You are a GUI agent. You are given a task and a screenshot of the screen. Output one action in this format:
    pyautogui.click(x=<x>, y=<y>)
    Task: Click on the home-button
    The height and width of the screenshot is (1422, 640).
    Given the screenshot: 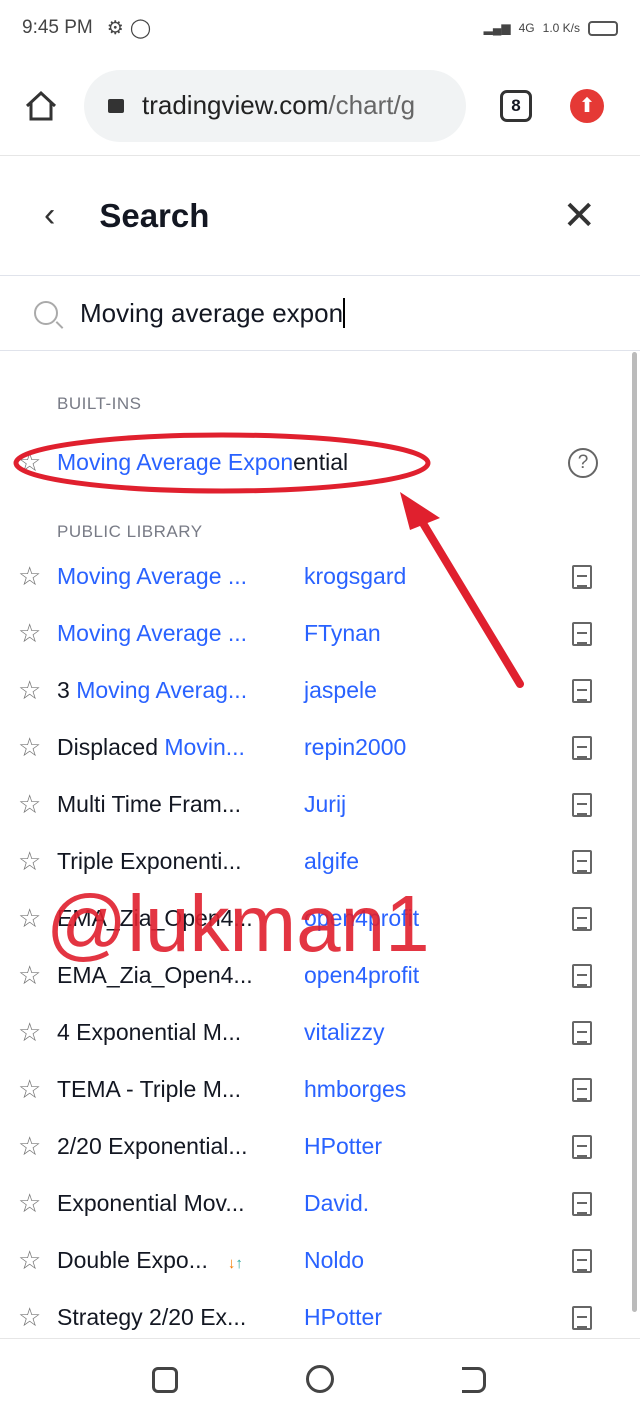 What is the action you would take?
    pyautogui.click(x=320, y=1379)
    